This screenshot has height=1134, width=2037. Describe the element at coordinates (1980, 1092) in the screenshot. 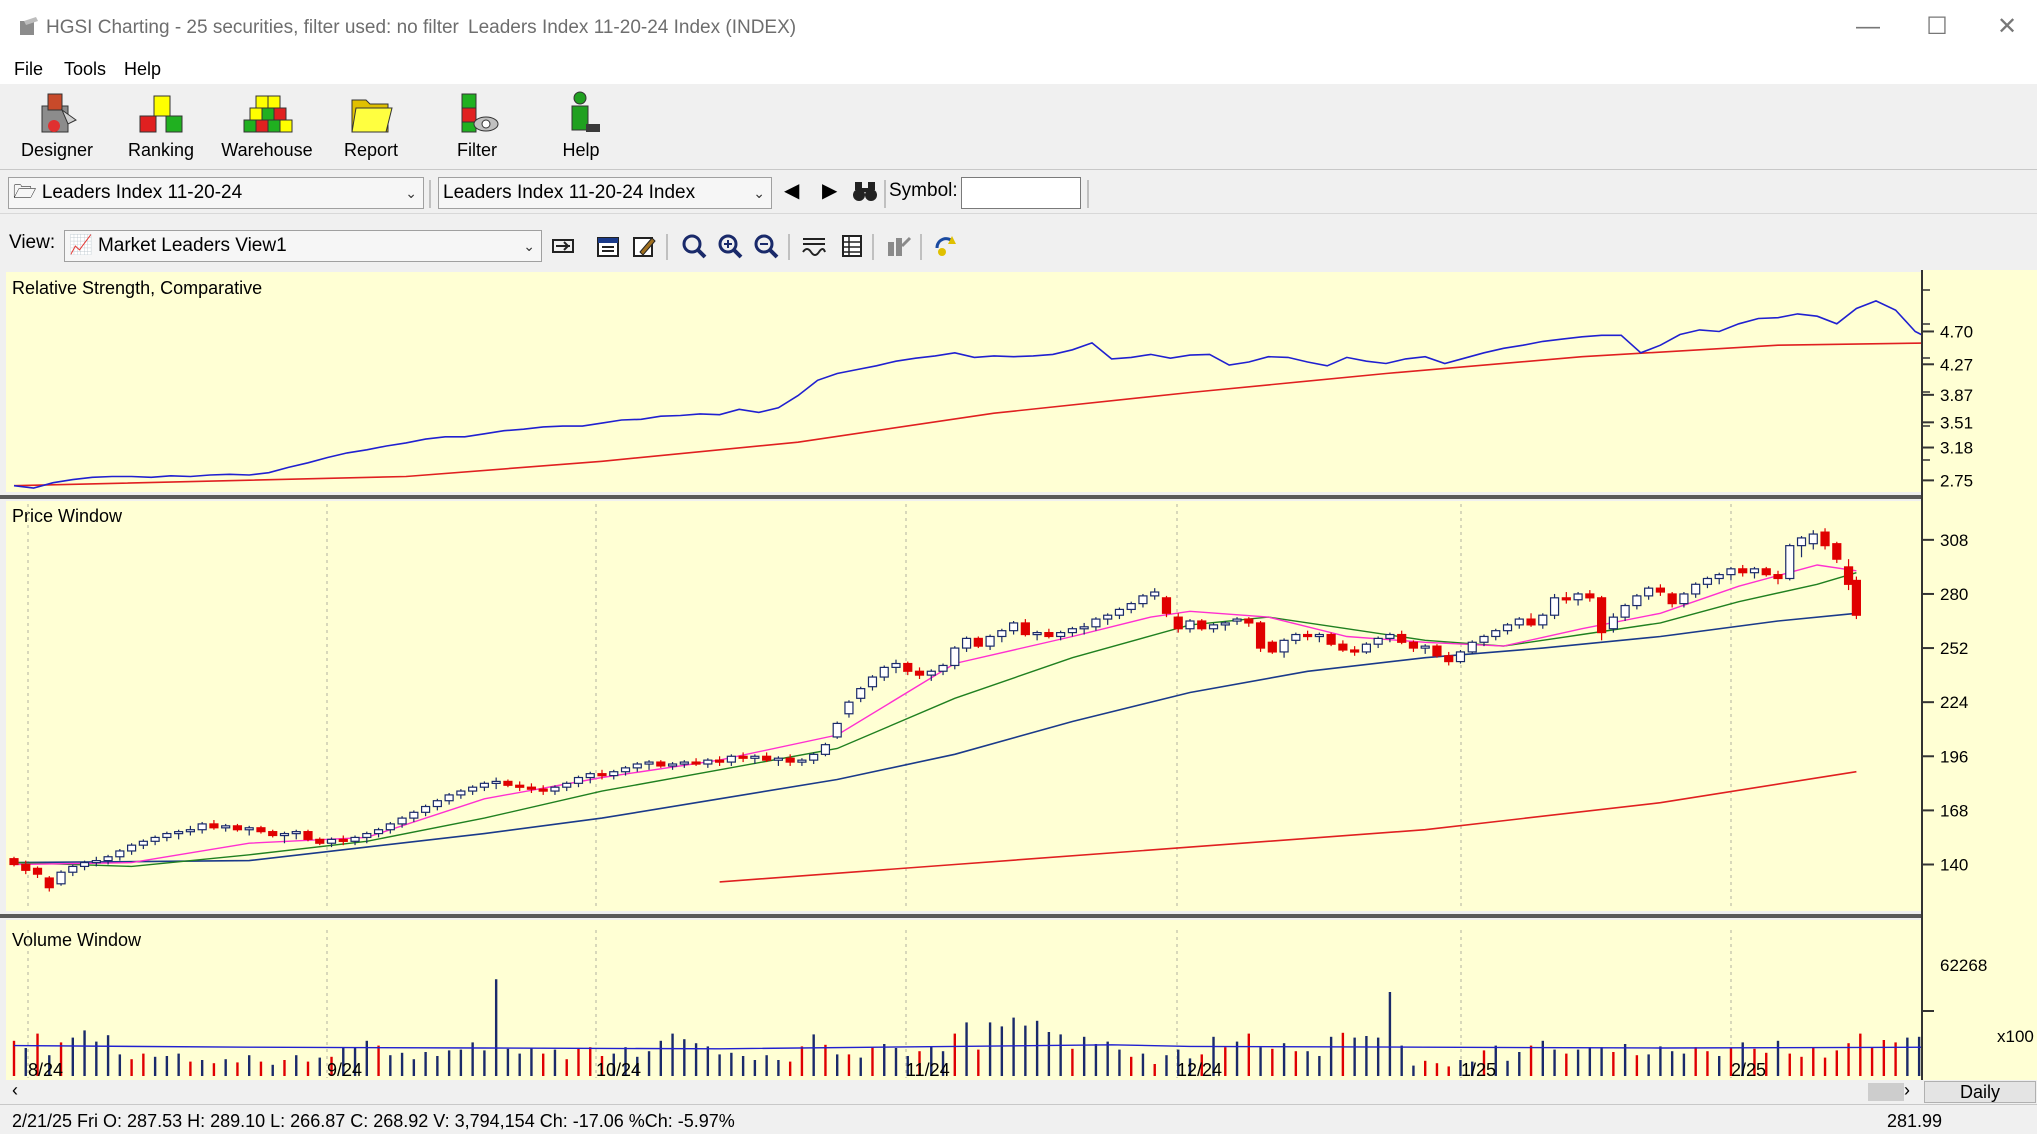

I see `timeframe-button: Daily` at that location.